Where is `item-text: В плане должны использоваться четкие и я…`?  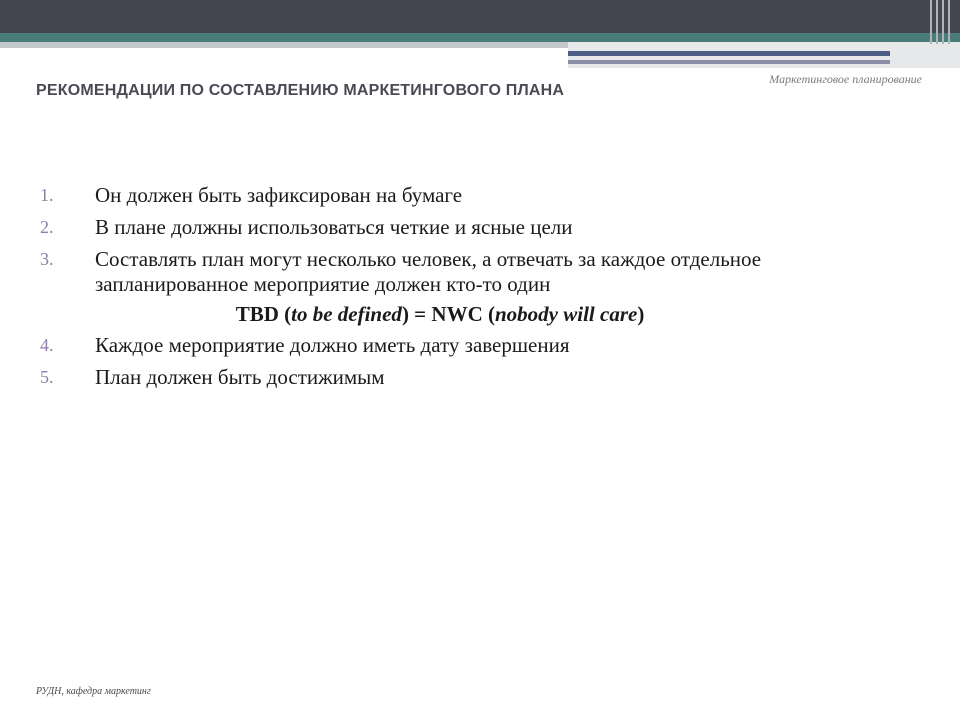
item-text: В плане должны использоваться четкие и я… is located at coordinates (334, 227).